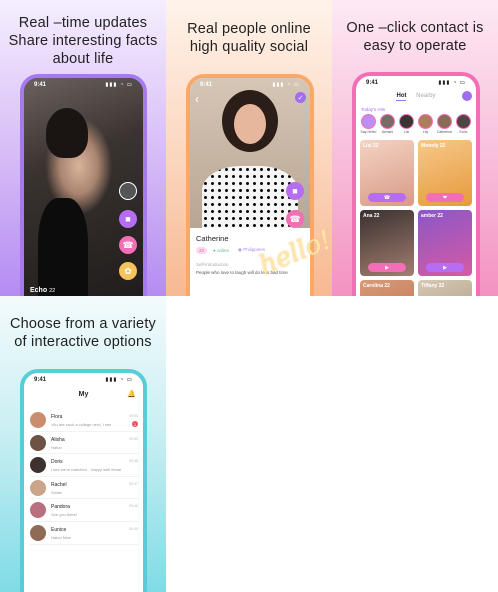 The width and height of the screenshot is (498, 592). Describe the element at coordinates (59, 529) in the screenshot. I see `message-sender: Eunice` at that location.